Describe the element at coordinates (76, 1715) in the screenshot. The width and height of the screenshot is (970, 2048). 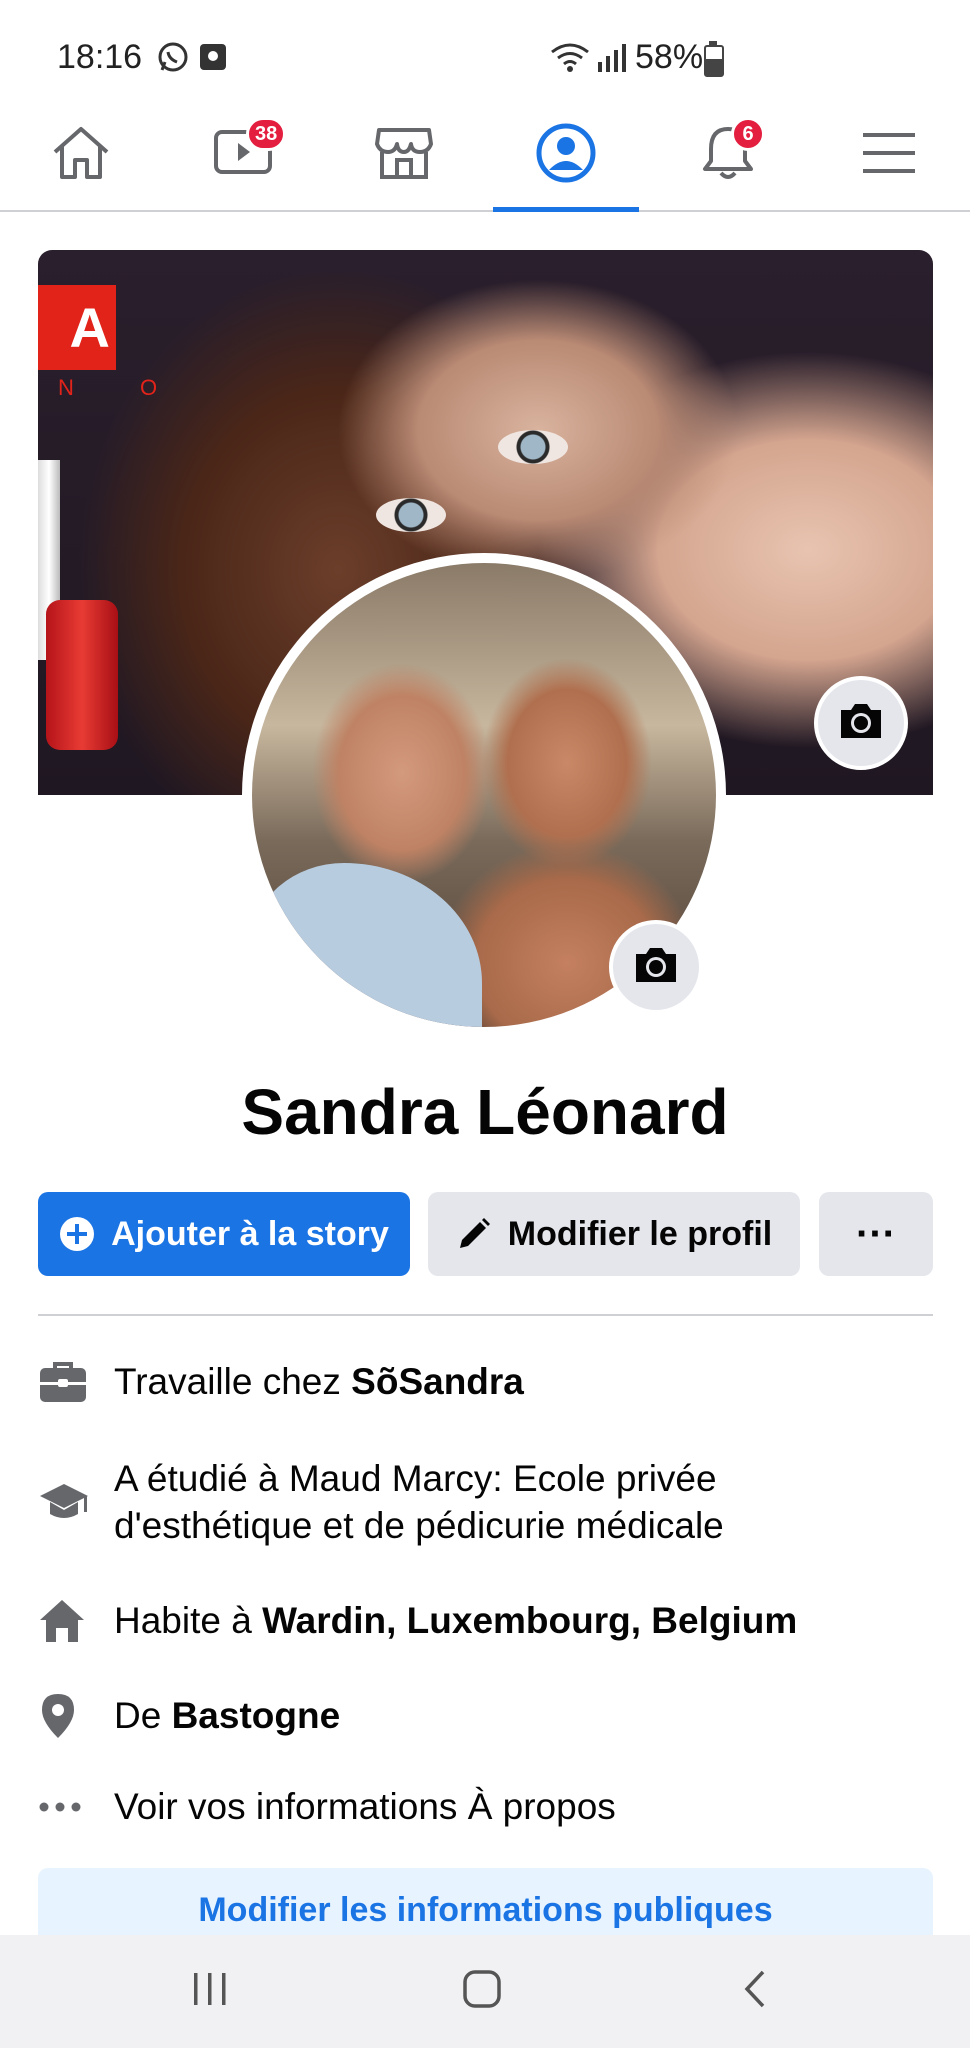
I see `location-pin-icon` at that location.